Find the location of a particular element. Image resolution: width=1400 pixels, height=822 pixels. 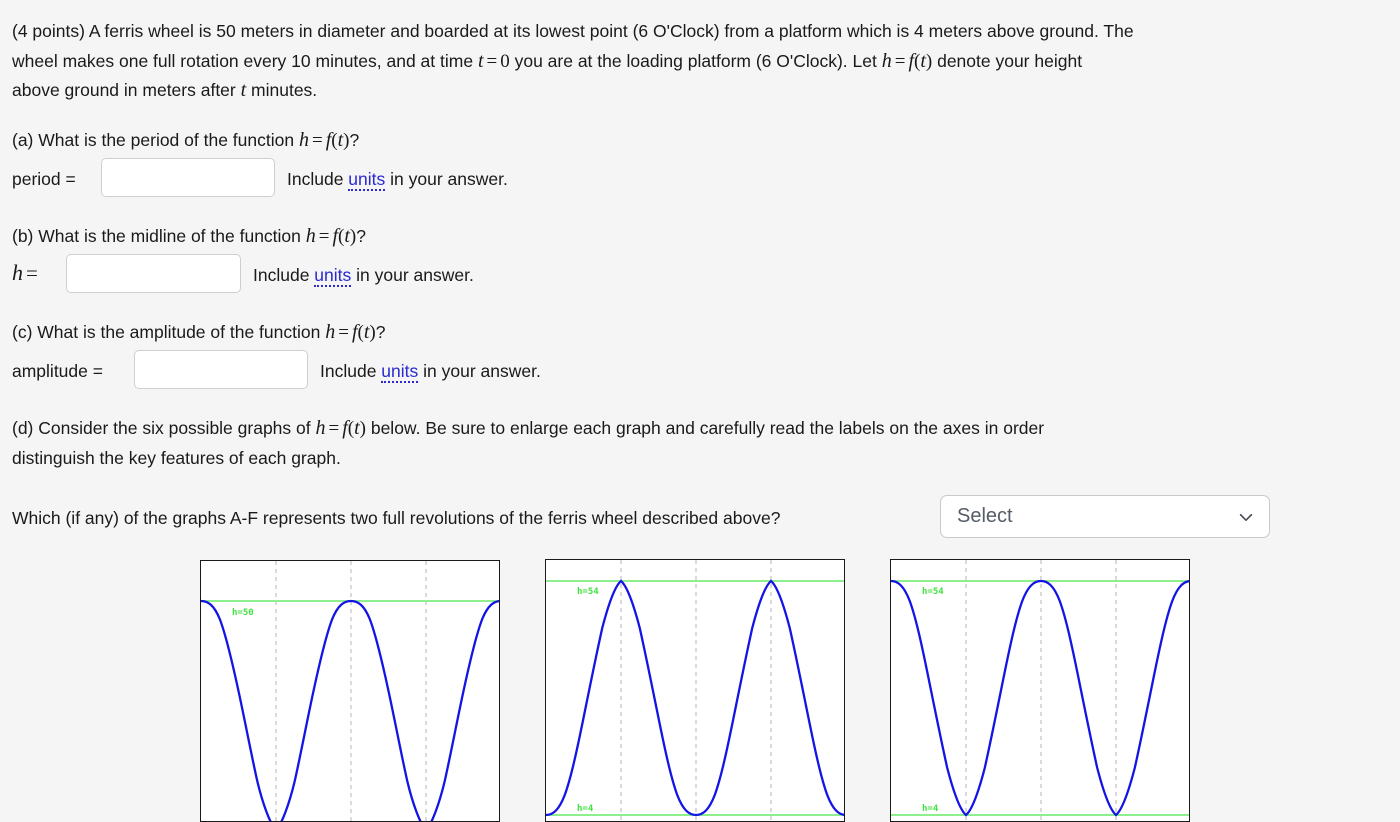

part-c-hint-pre: Include is located at coordinates (351, 371).